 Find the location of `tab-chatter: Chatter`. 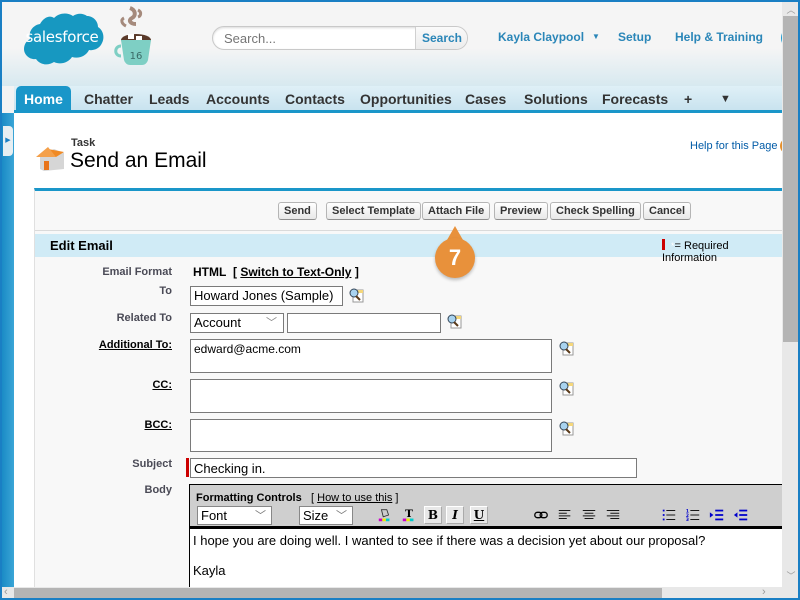

tab-chatter: Chatter is located at coordinates (108, 98).